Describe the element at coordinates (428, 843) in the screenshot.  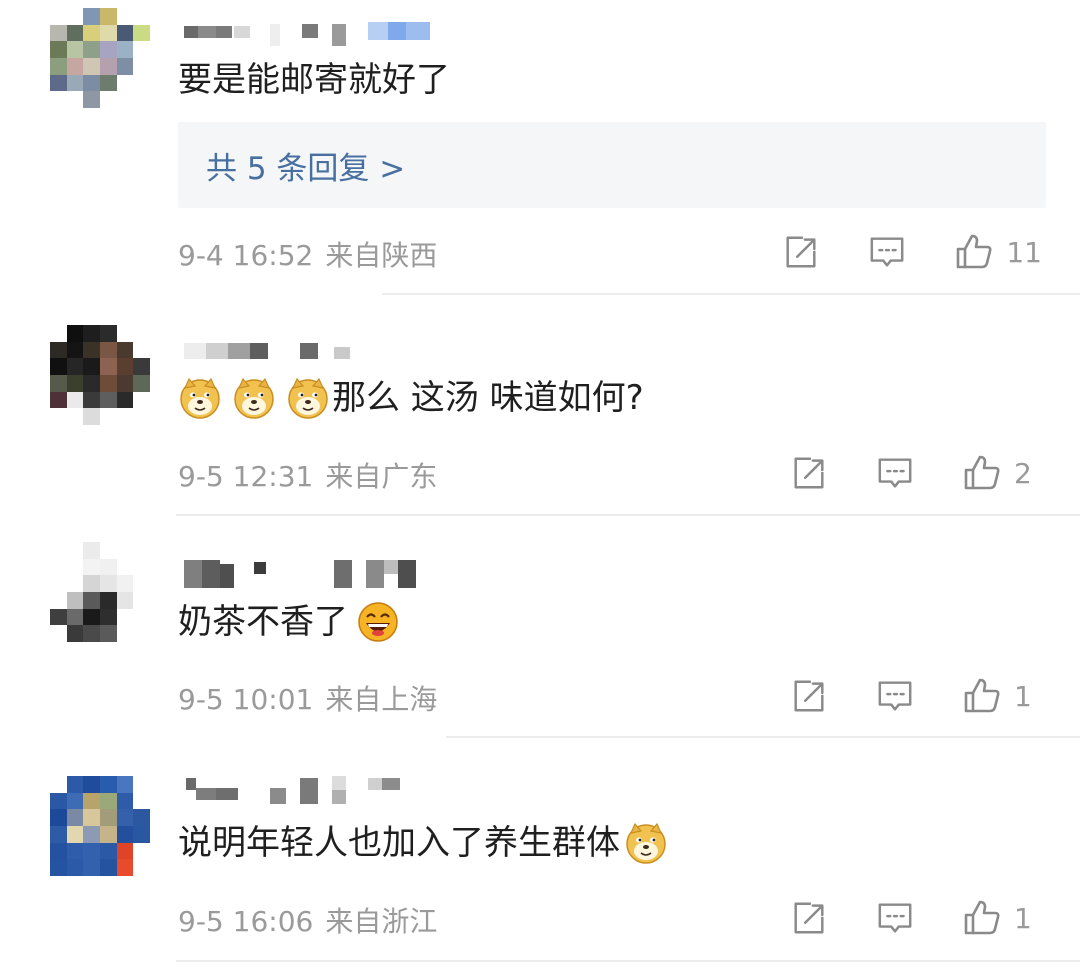
I see `comment-text: 说明年轻人也加入了养生群体` at that location.